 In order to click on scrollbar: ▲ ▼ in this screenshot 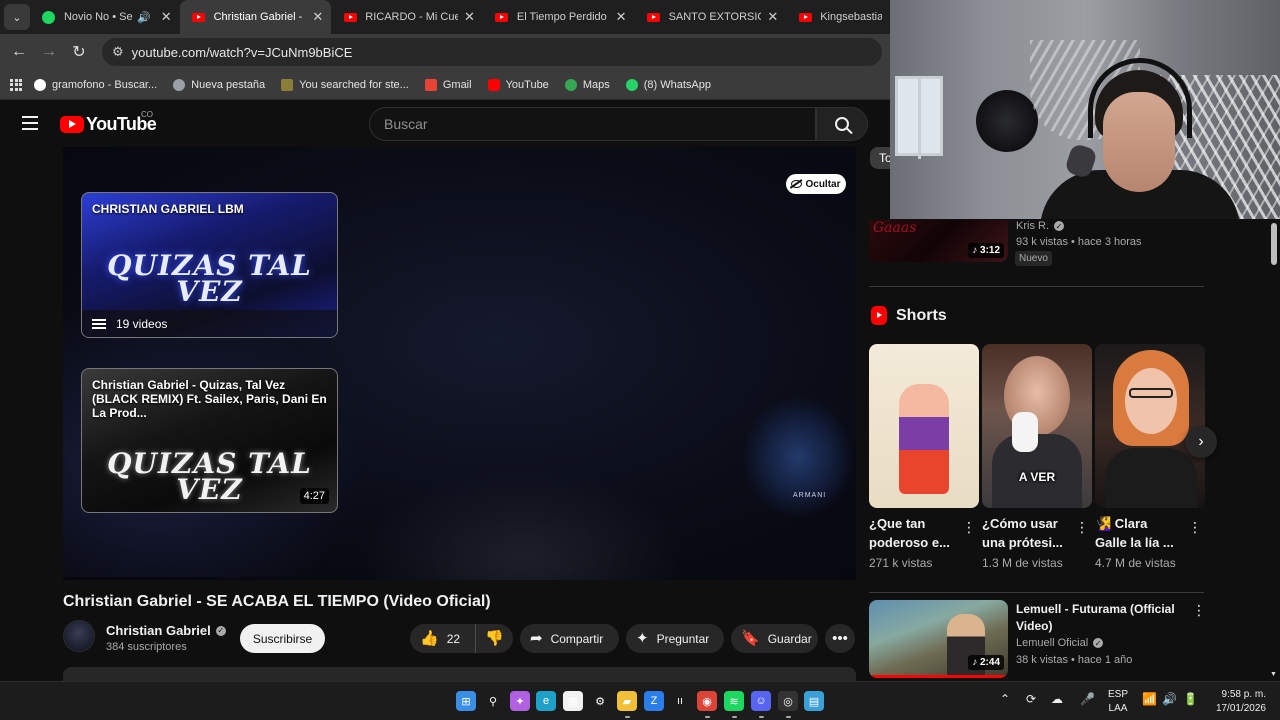, I will do `click(1274, 446)`.